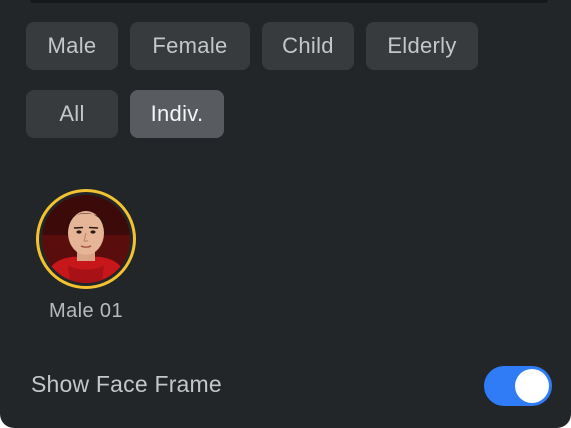  I want to click on face-avatar, so click(86, 239).